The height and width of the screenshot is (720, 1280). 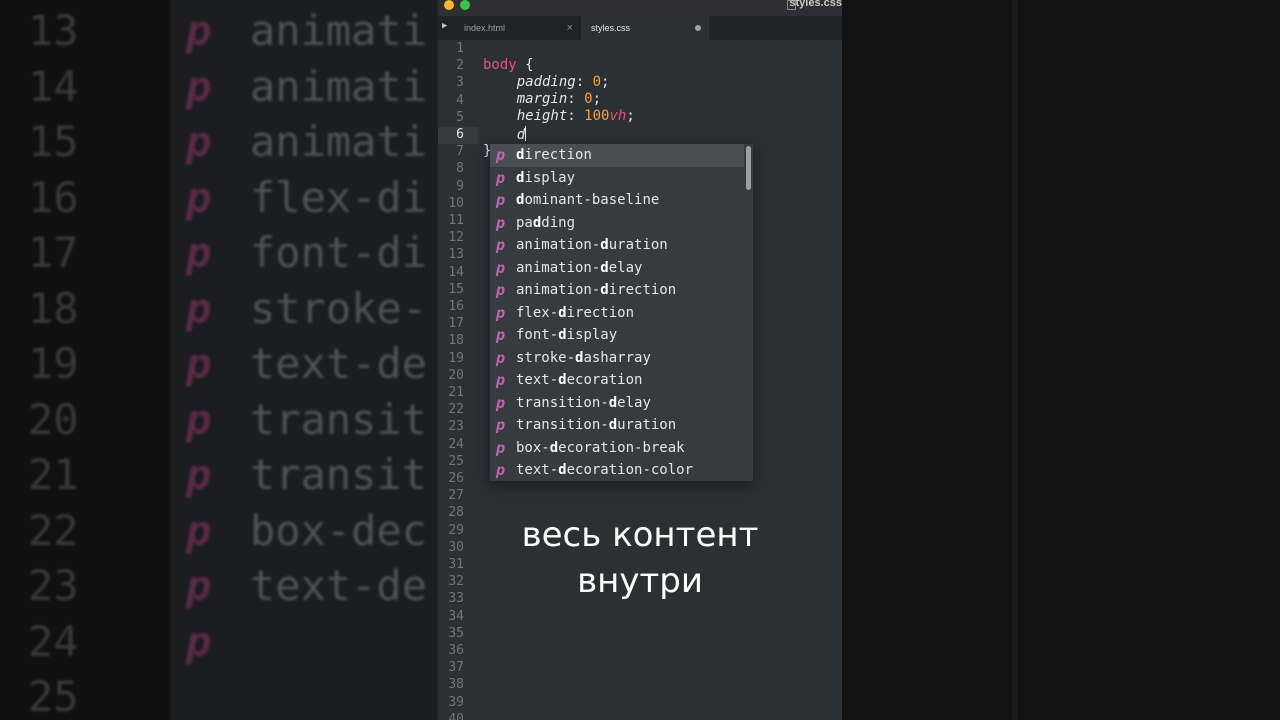 I want to click on line-number: 34, so click(x=456, y=616).